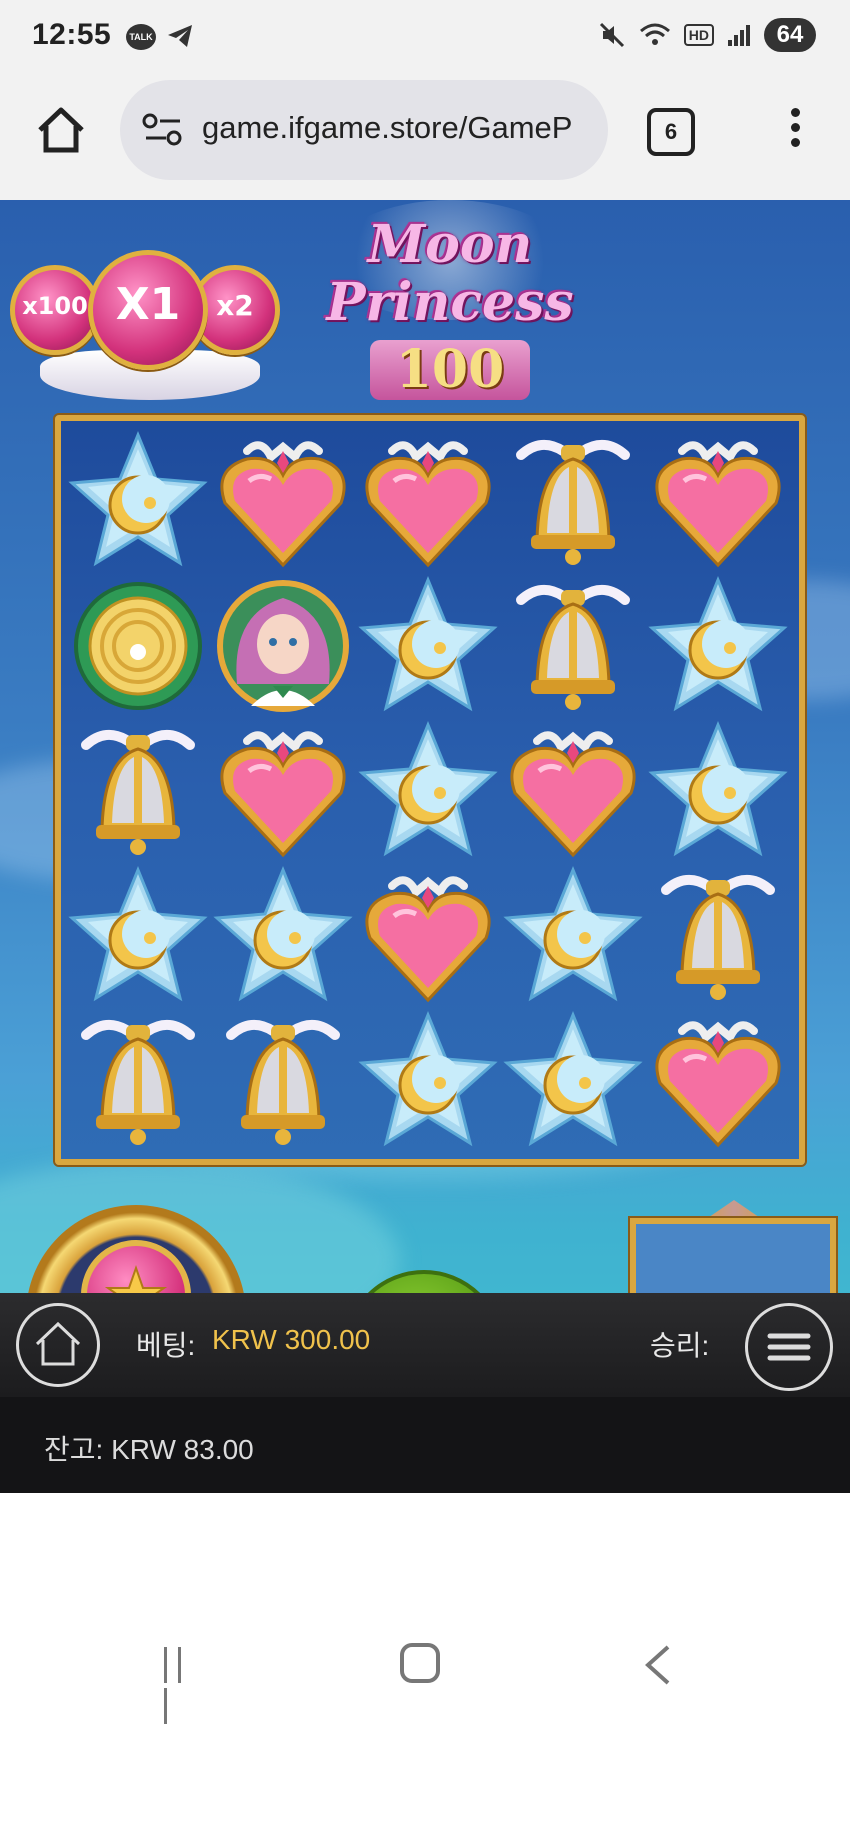 The width and height of the screenshot is (850, 1823). Describe the element at coordinates (611, 35) in the screenshot. I see `mute-icon` at that location.